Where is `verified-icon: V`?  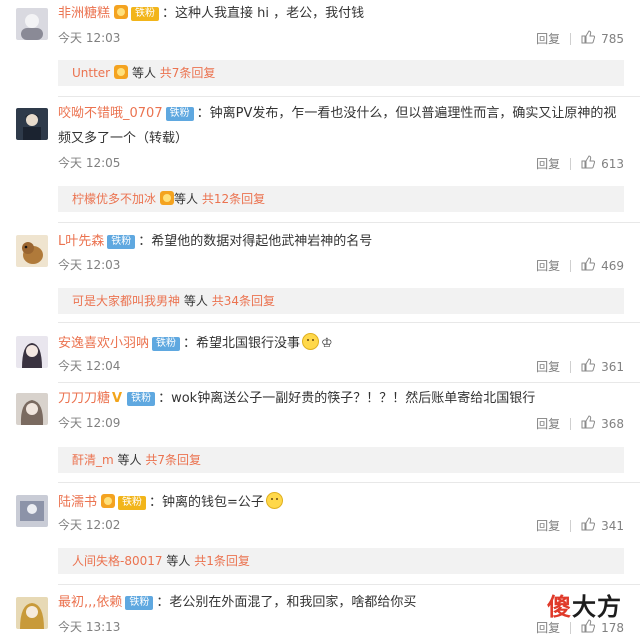
verified-icon: V is located at coordinates (117, 398).